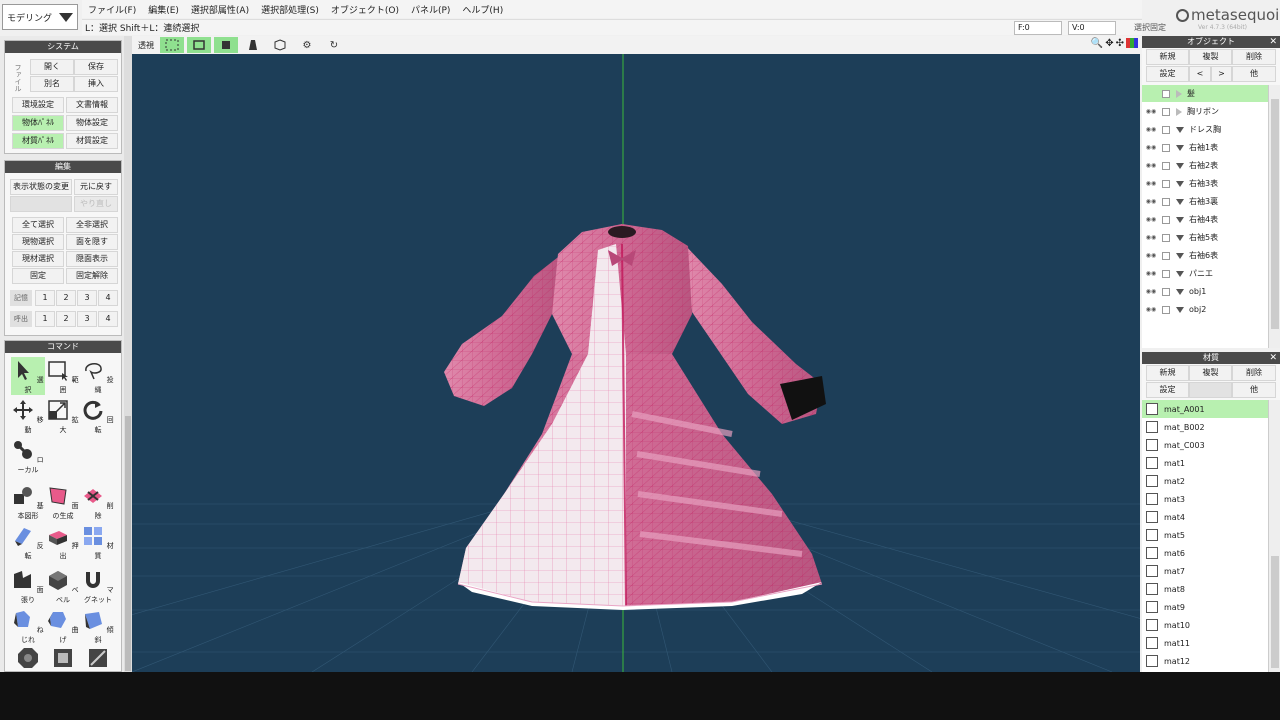 The width and height of the screenshot is (1280, 720). Describe the element at coordinates (1097, 43) in the screenshot. I see `zoom-icon: 🔍` at that location.